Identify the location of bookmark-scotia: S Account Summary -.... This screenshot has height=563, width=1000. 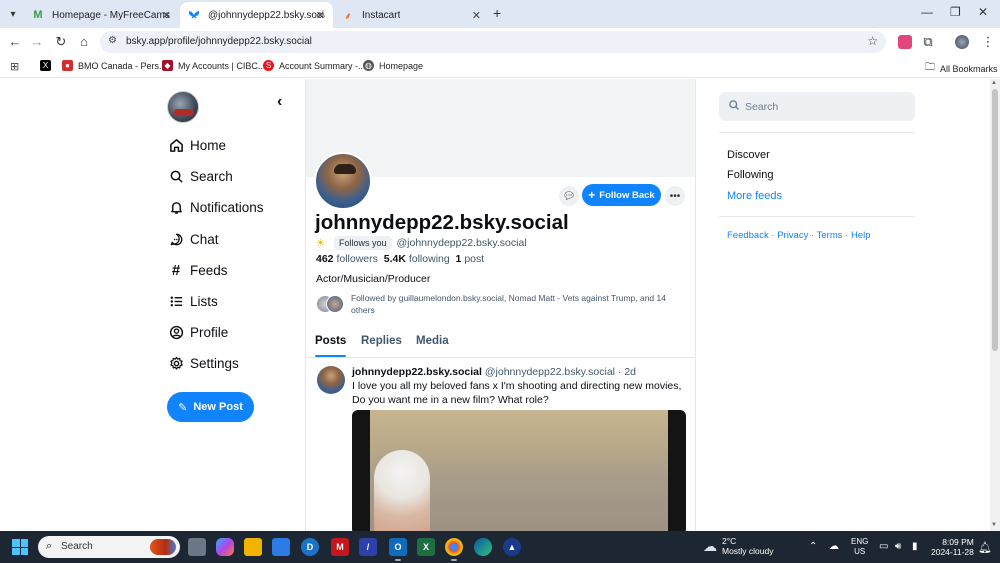
(314, 65).